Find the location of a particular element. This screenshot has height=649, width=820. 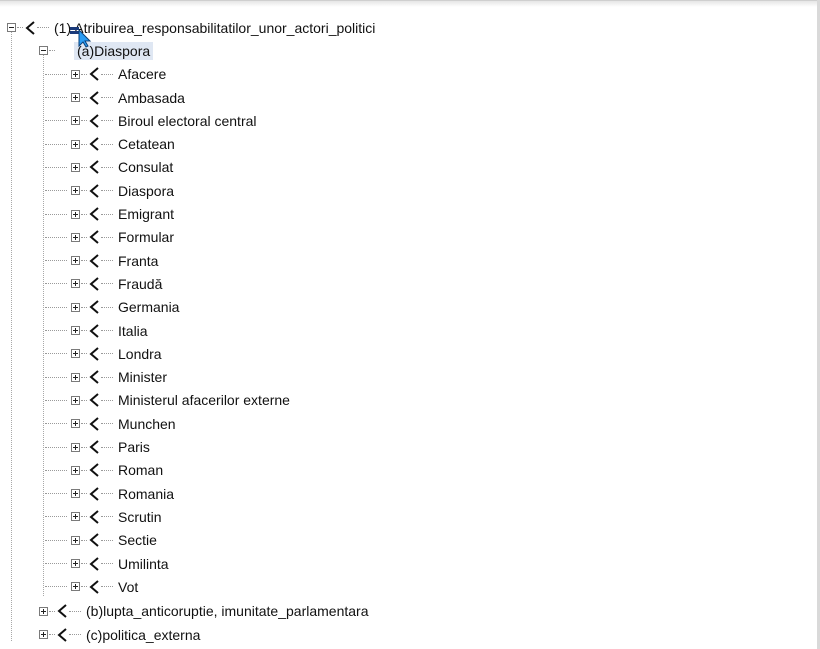

tree-node-child: Formular is located at coordinates (109, 237).